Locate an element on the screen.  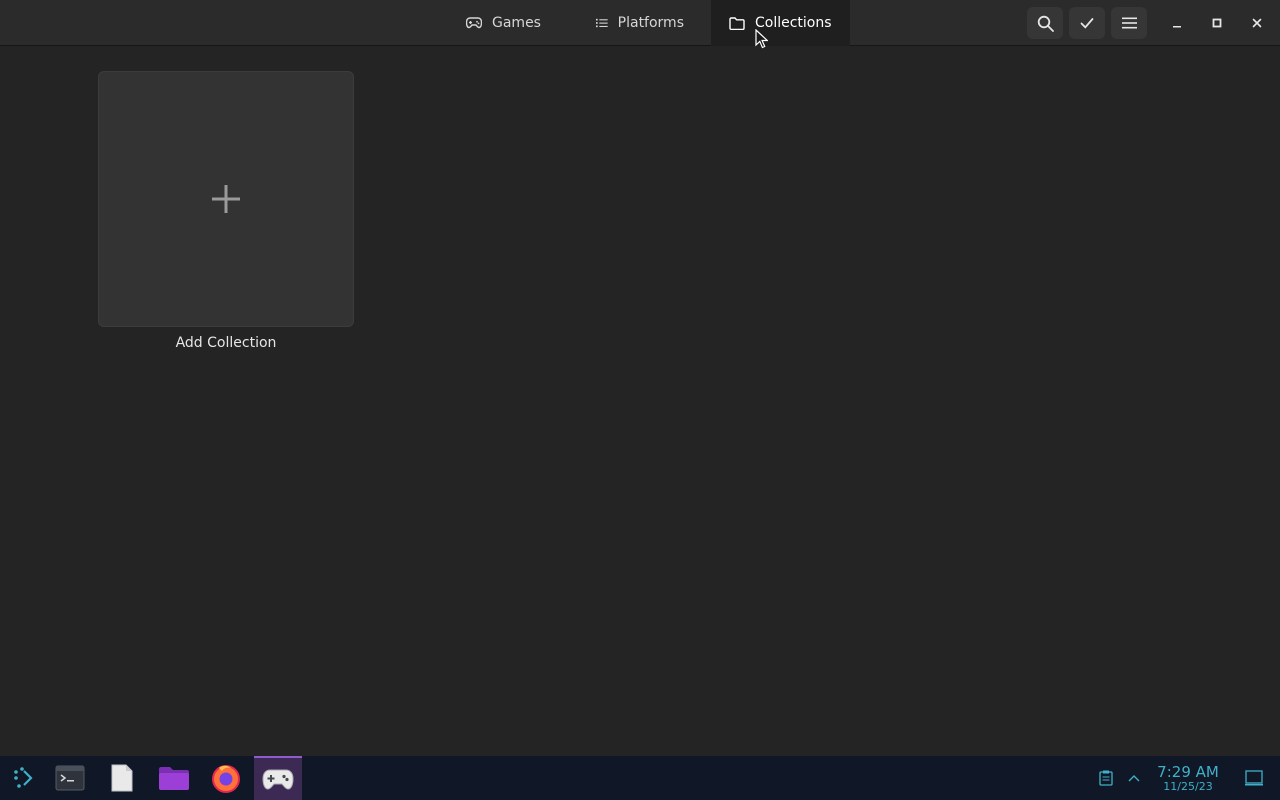
tab-collections: Collections is located at coordinates (780, 23).